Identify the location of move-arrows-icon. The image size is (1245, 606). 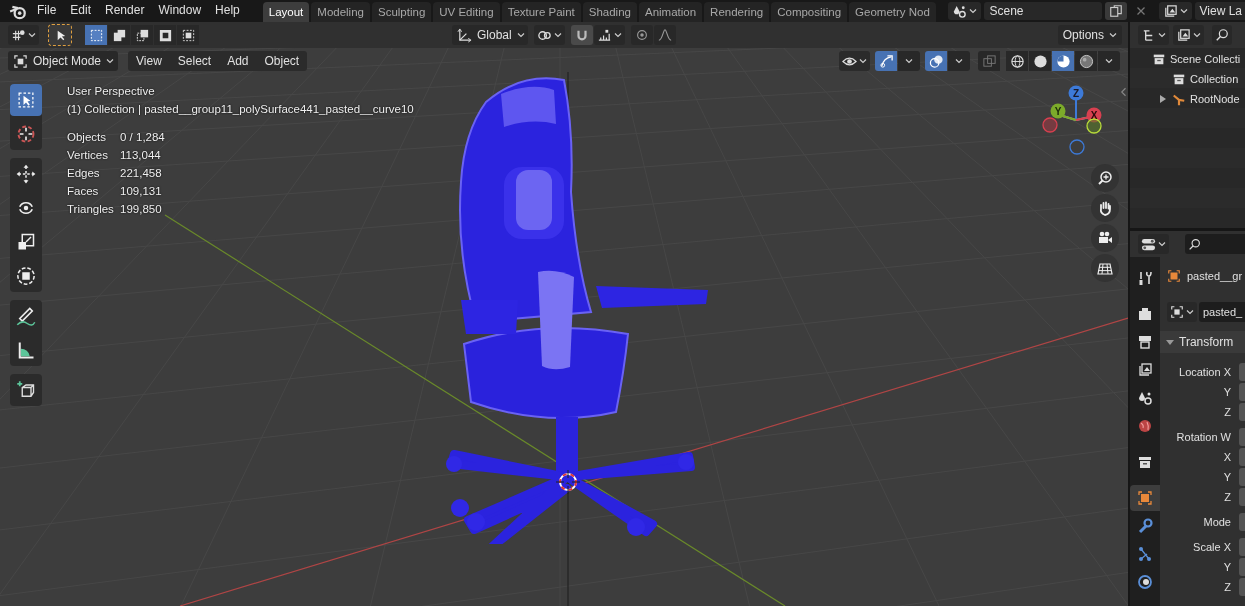
(26, 174).